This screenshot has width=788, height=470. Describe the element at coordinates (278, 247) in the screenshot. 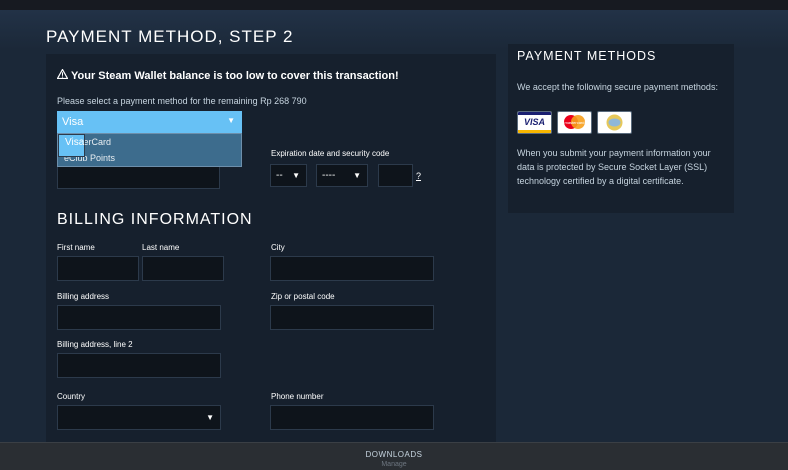

I see `city-label: City` at that location.